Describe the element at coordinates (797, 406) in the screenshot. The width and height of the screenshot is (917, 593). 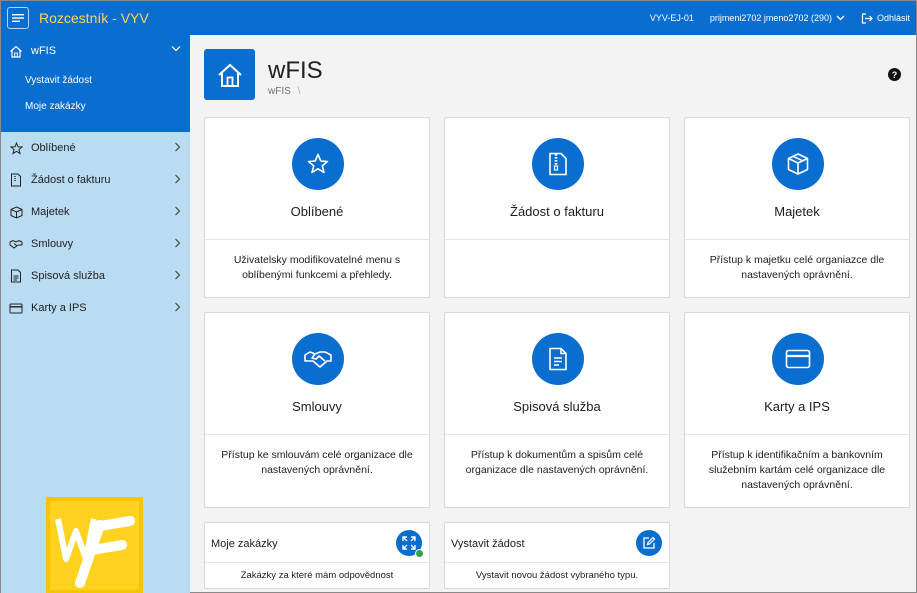
I see `card-title: Karty a IPS` at that location.